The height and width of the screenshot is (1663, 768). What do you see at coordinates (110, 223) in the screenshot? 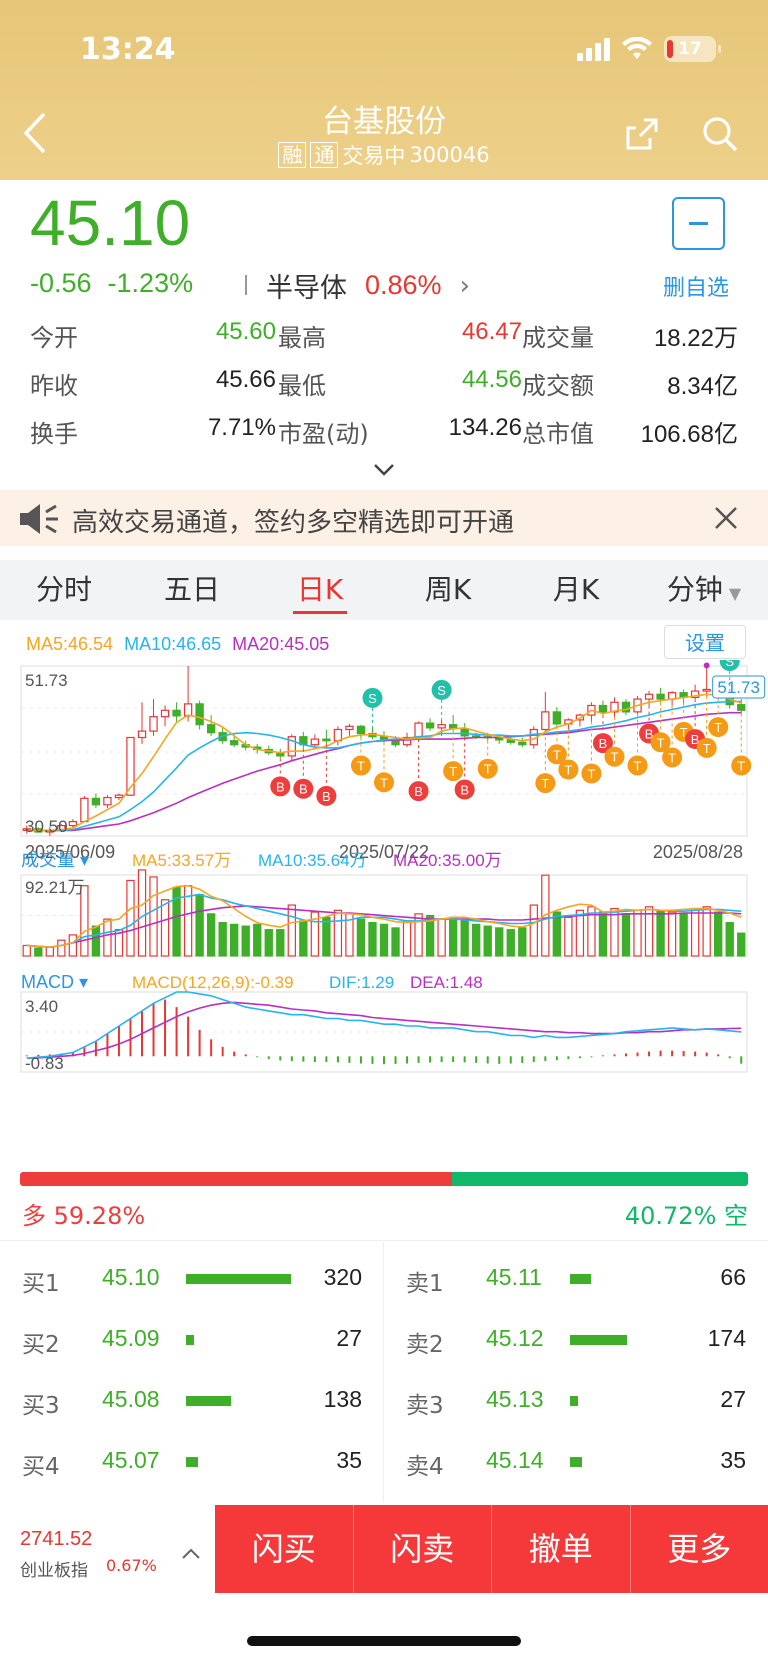
I see `current-price: 45.10` at bounding box center [110, 223].